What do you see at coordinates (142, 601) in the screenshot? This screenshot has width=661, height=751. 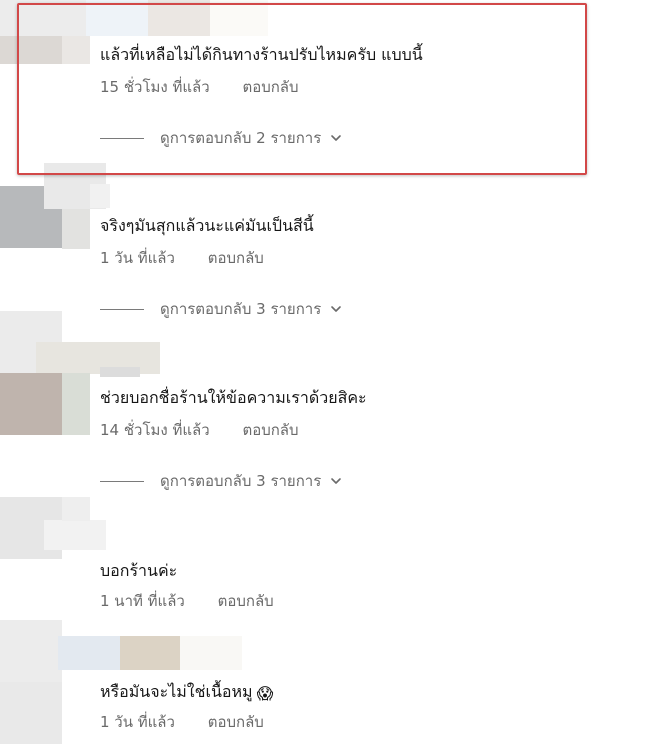 I see `comment-time: 1 นาที ที่แล้ว` at bounding box center [142, 601].